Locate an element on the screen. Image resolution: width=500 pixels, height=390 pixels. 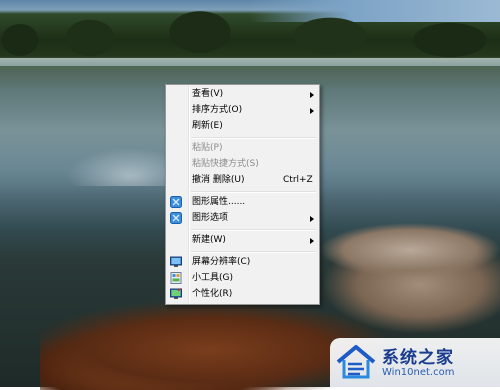
driftwood-log-end is located at coordinates (400, 245).